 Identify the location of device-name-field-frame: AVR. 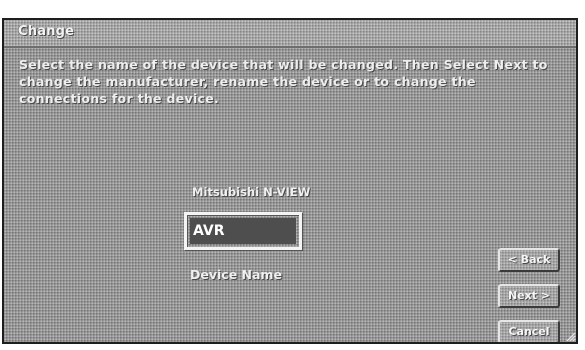
(243, 231).